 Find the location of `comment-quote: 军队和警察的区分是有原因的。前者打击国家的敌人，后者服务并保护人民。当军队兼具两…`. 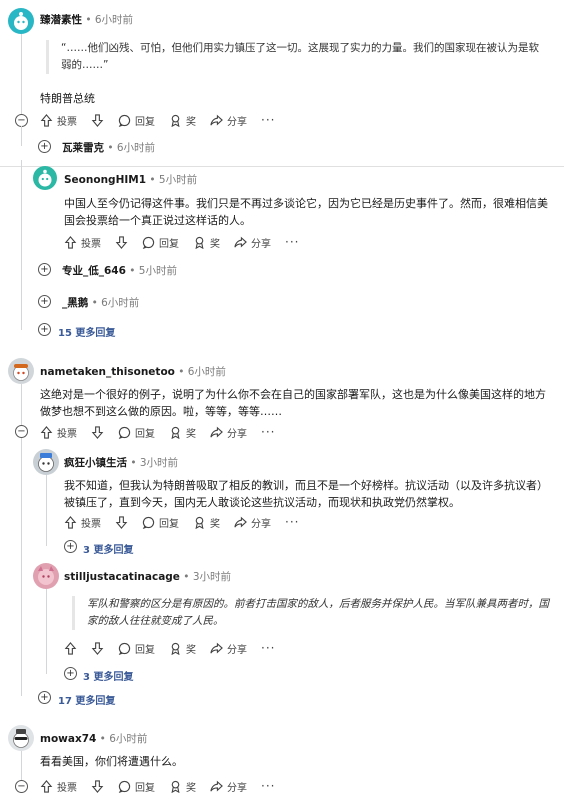

comment-quote: 军队和警察的区分是有原因的。前者打击国家的敌人，后者服务并保护人民。当军队兼具两… is located at coordinates (311, 613).